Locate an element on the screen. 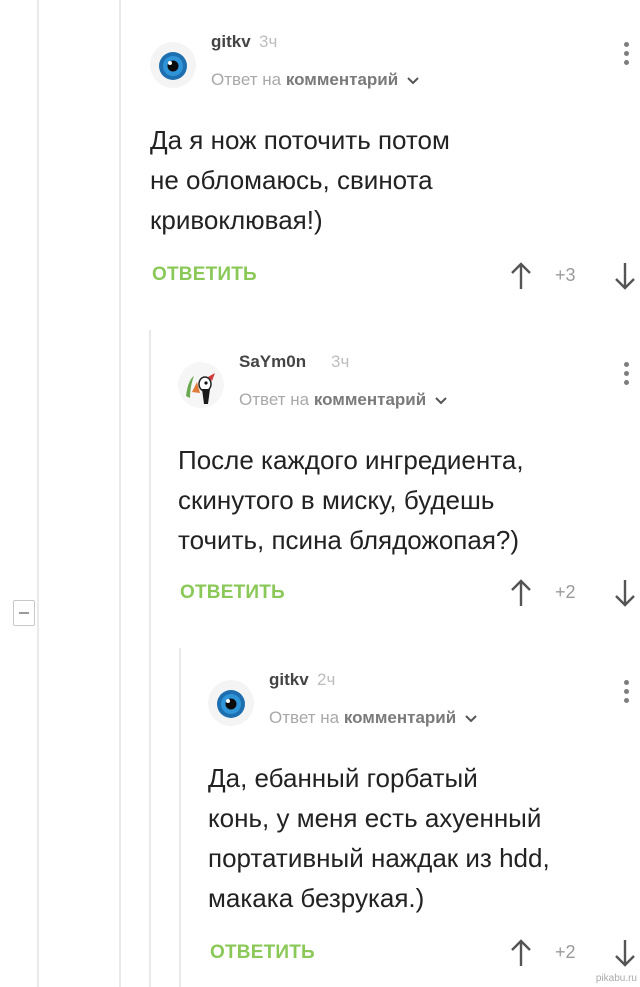 The image size is (640, 987). comment-text-line: не обломаюсь, свинота is located at coordinates (291, 180).